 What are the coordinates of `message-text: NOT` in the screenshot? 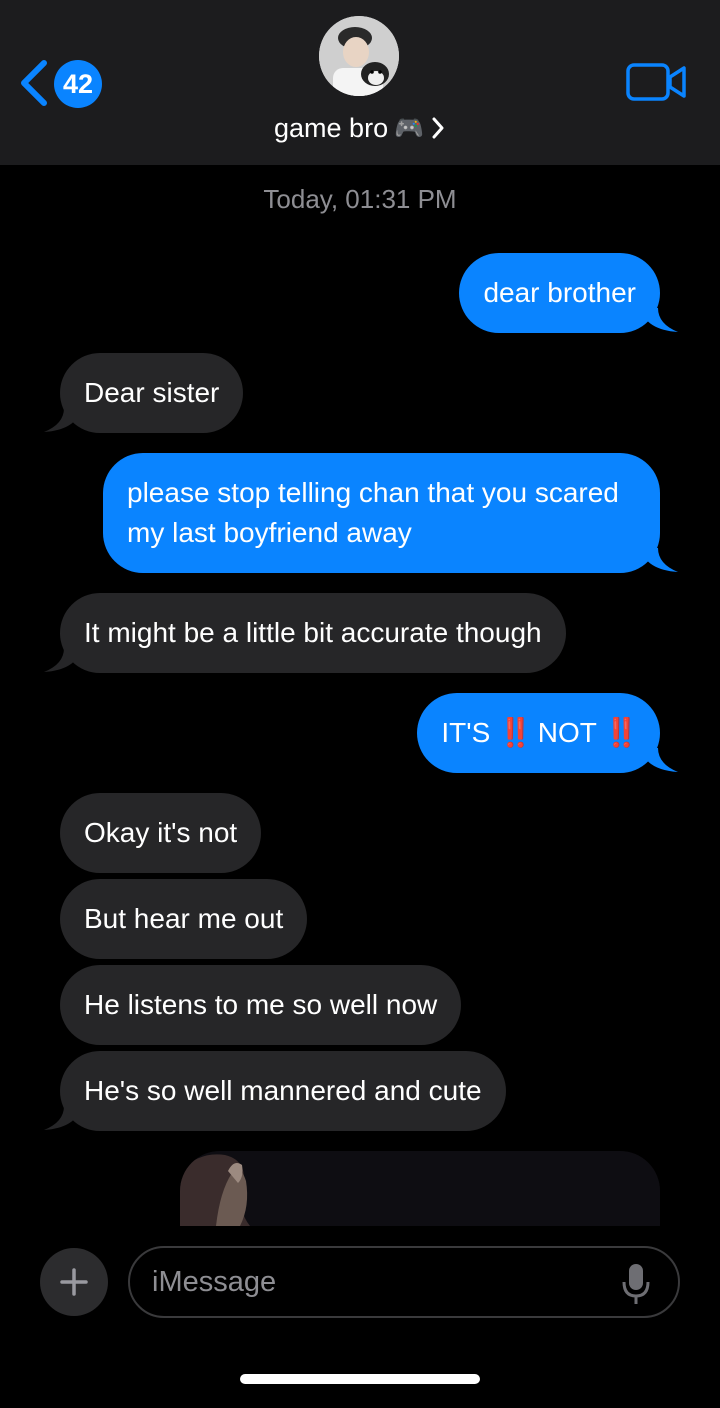 It's located at (567, 732).